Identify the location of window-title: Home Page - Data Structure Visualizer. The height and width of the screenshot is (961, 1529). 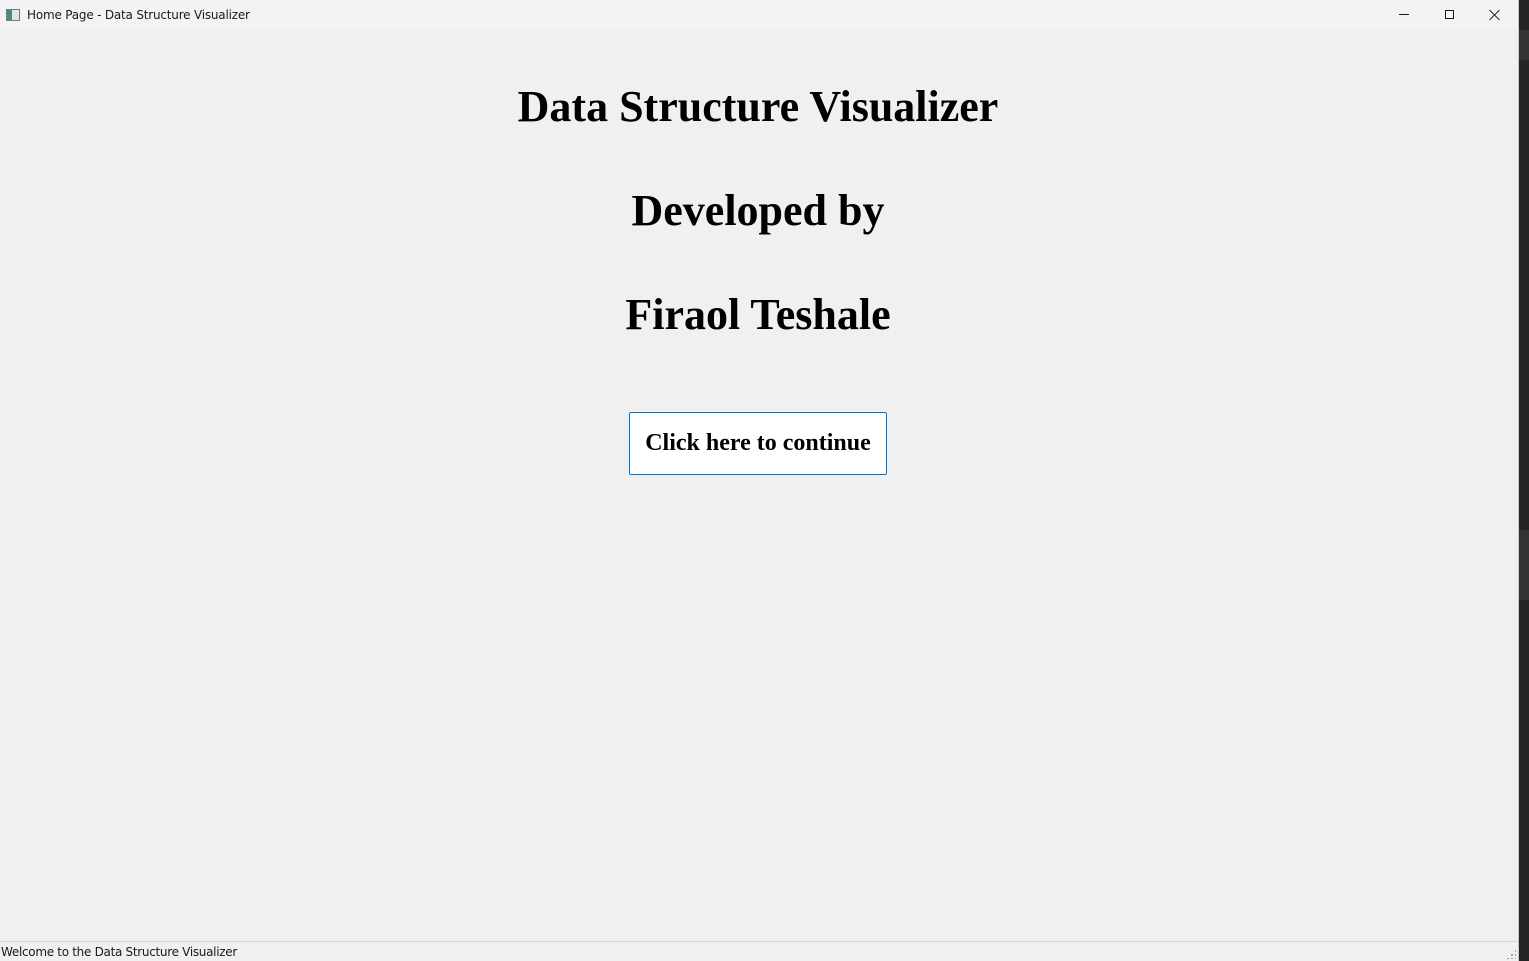
(138, 14).